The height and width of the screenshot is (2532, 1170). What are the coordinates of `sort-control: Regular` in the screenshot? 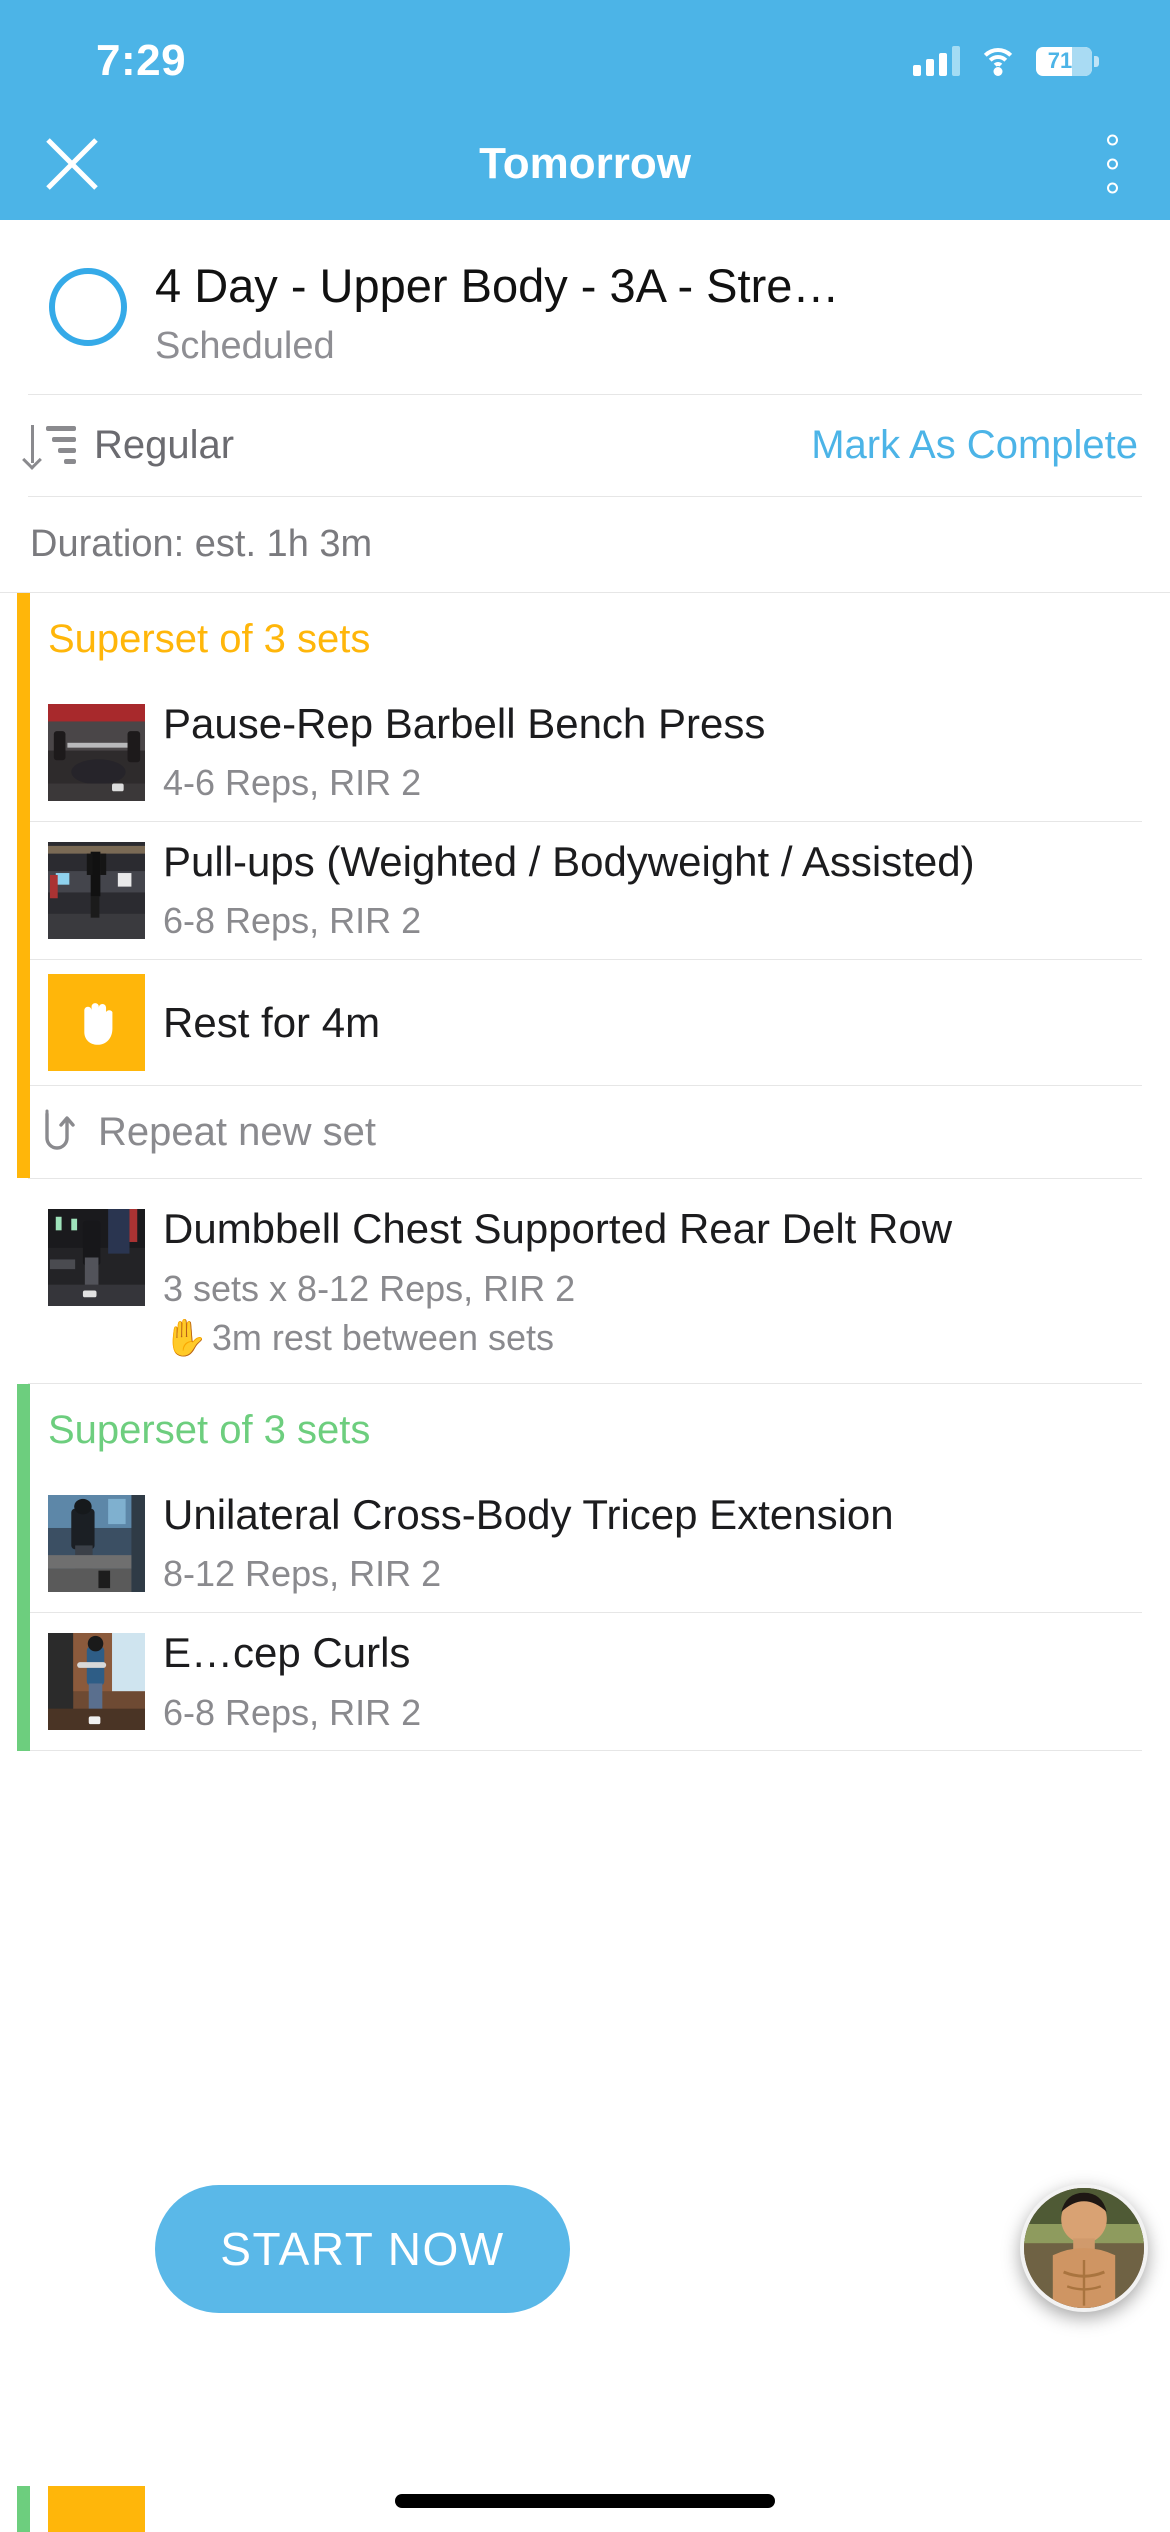 It's located at (128, 446).